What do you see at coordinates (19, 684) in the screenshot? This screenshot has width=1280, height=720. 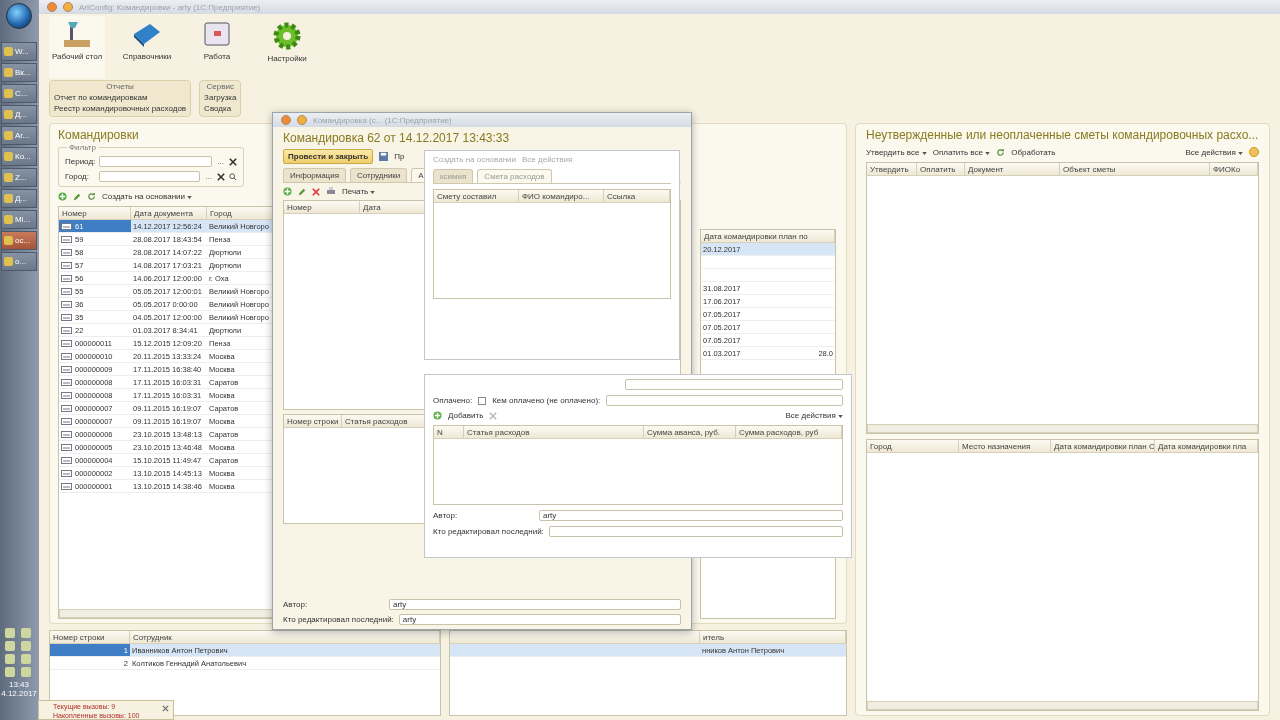 I see `clock-time: 13:43` at bounding box center [19, 684].